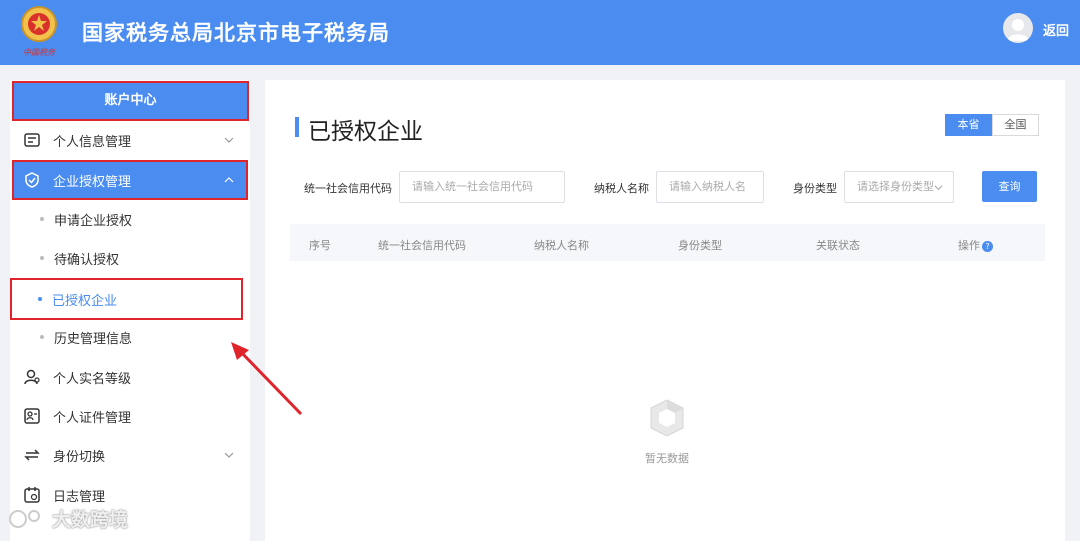 The height and width of the screenshot is (541, 1080). Describe the element at coordinates (667, 418) in the screenshot. I see `empty-box-icon` at that location.